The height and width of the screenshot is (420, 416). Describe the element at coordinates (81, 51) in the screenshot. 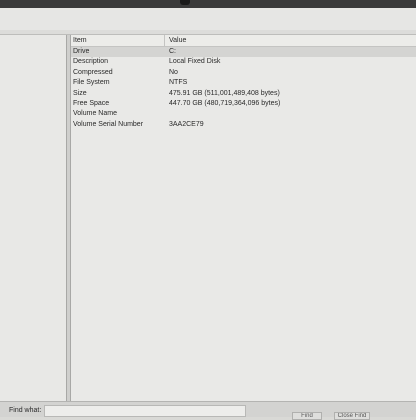

I see `row-item: Drive` at that location.